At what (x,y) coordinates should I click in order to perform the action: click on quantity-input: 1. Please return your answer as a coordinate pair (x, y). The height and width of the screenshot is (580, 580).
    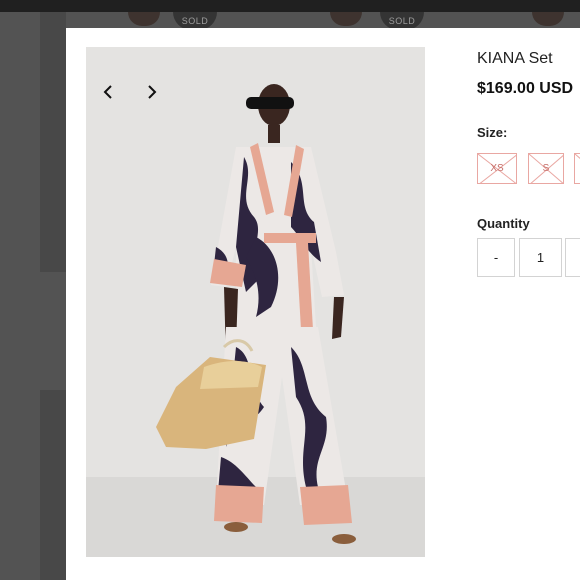
    Looking at the image, I should click on (540, 257).